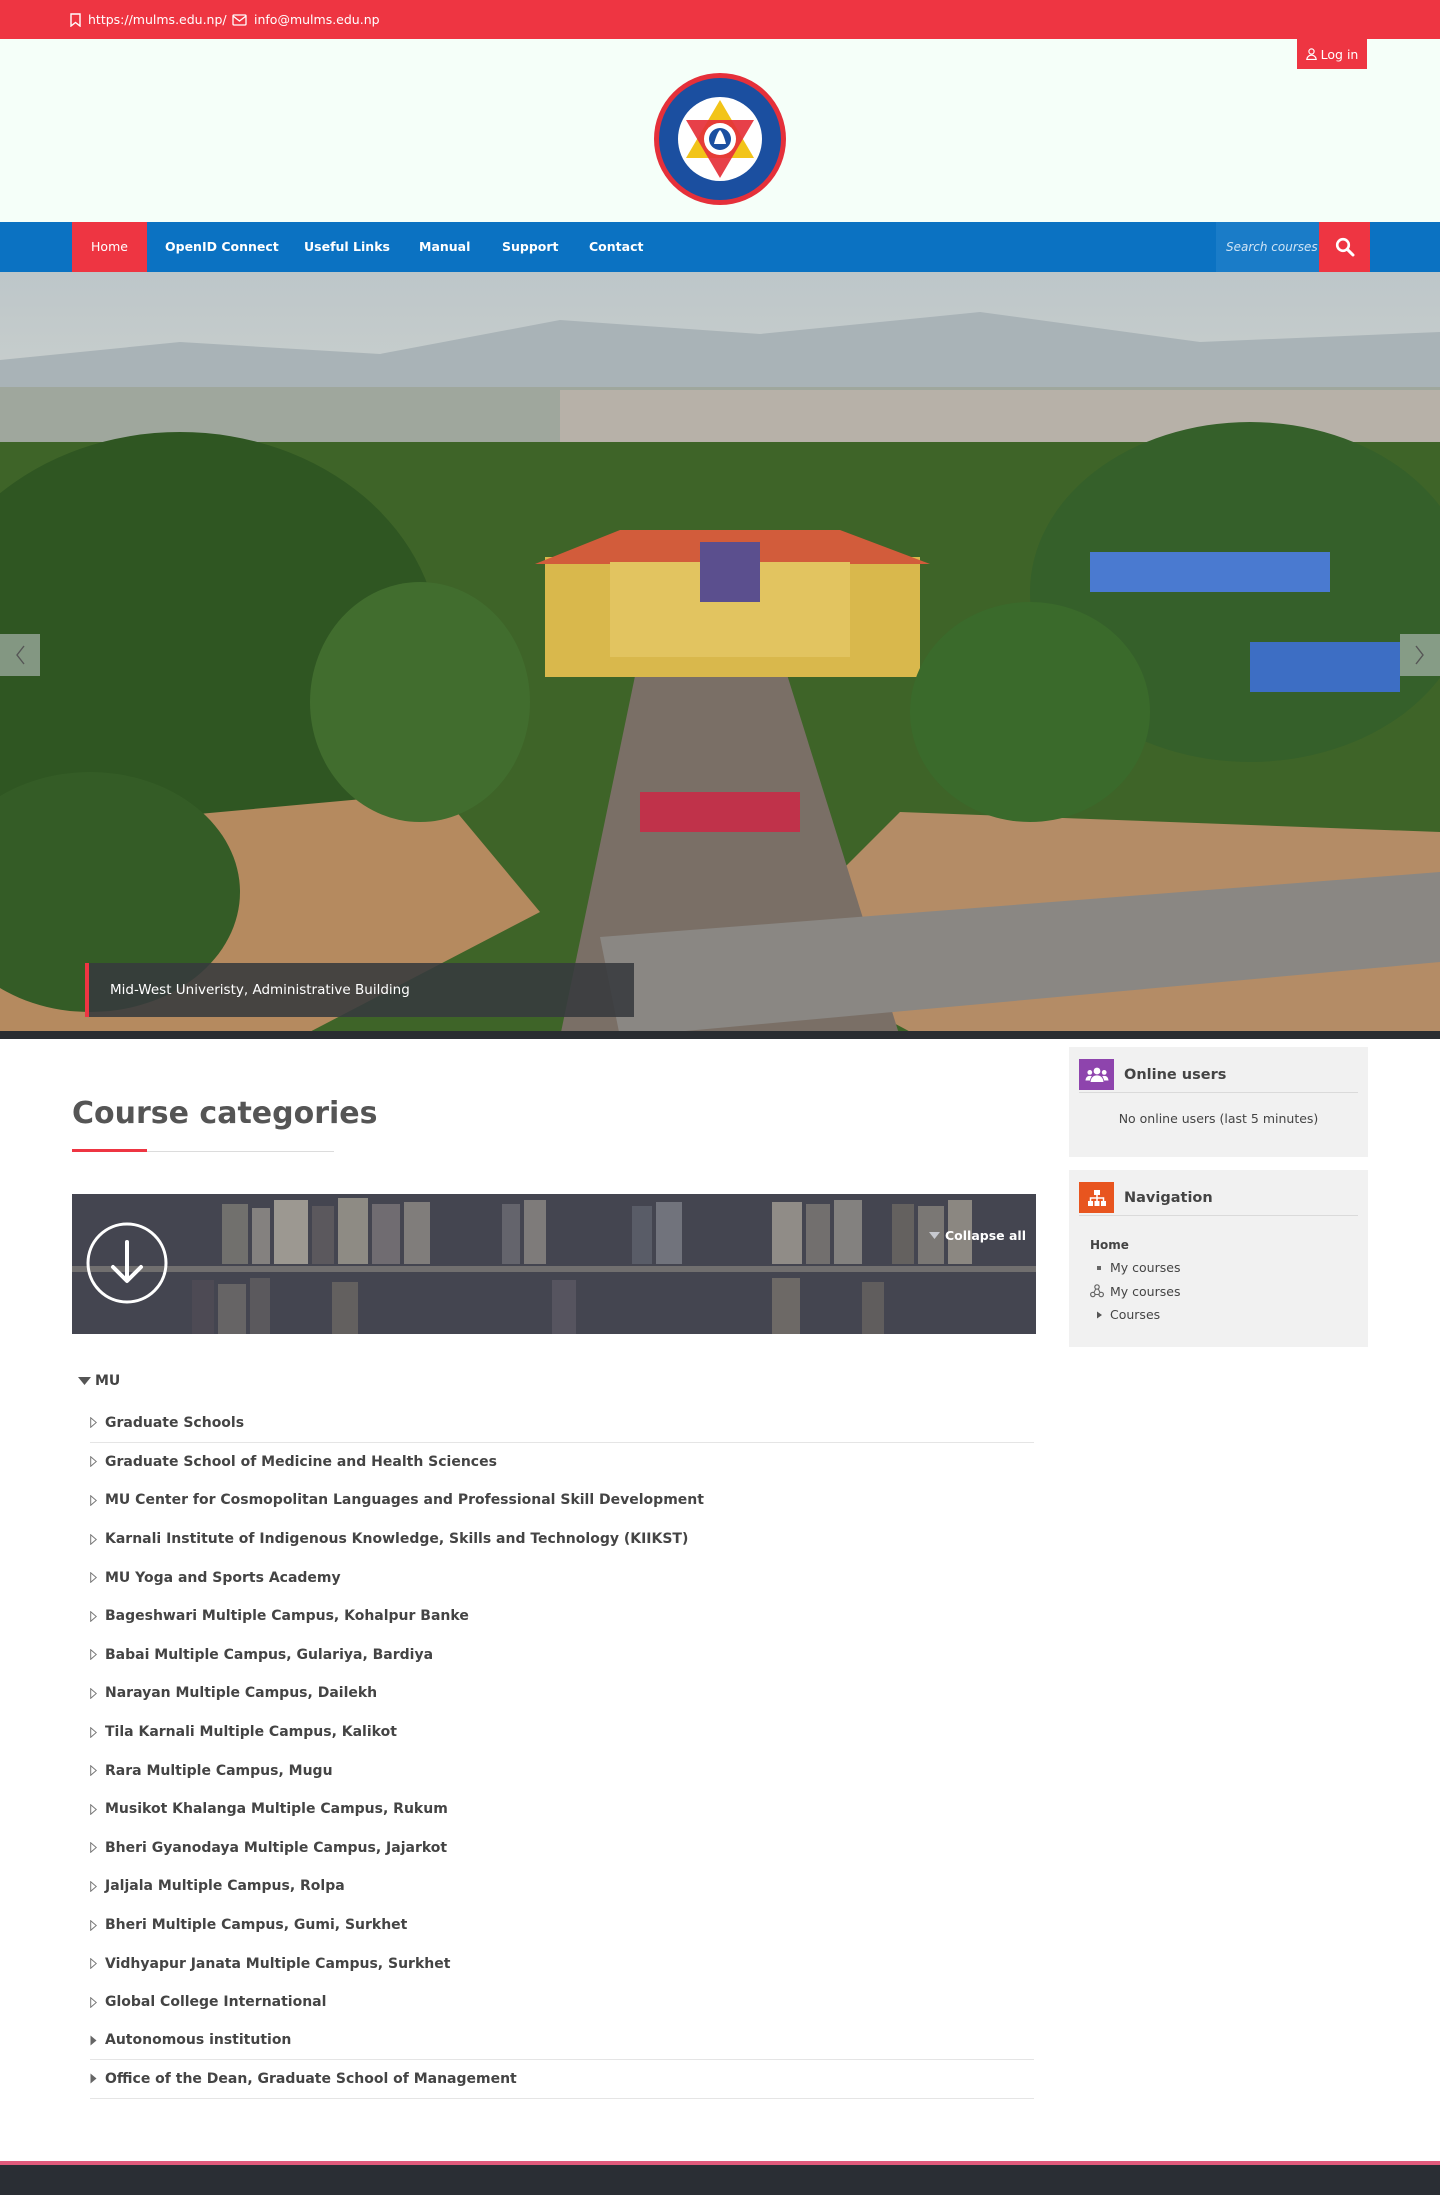  Describe the element at coordinates (216, 2002) in the screenshot. I see `category-label: Global College International` at that location.